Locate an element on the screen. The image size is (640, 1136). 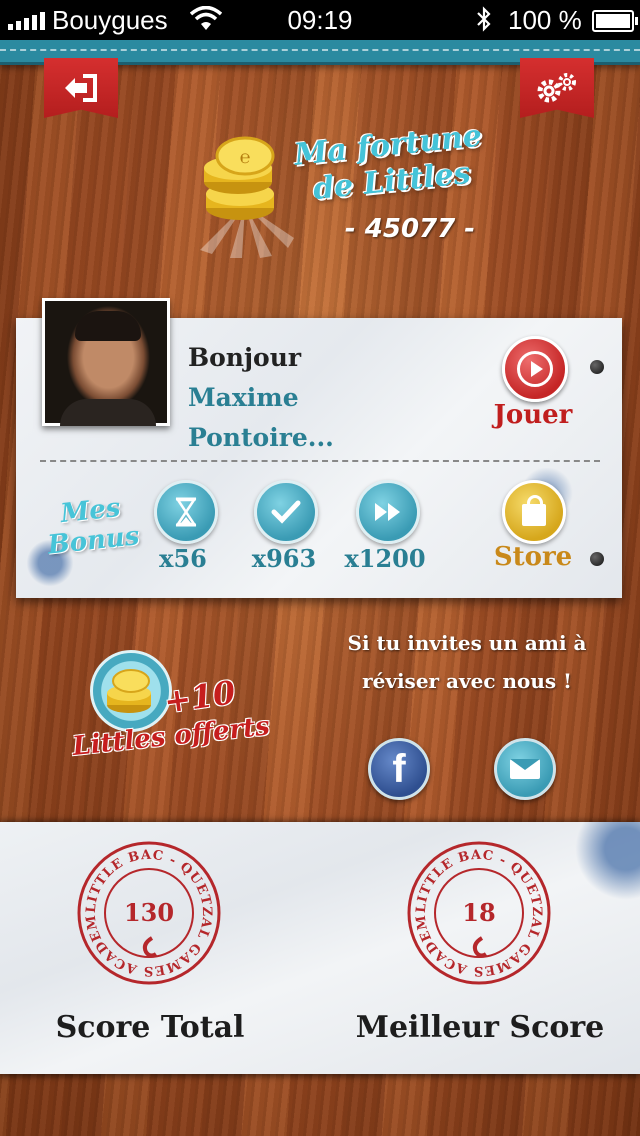
status-bar: Bouygues 09:19 100 % is located at coordinates (320, 20).